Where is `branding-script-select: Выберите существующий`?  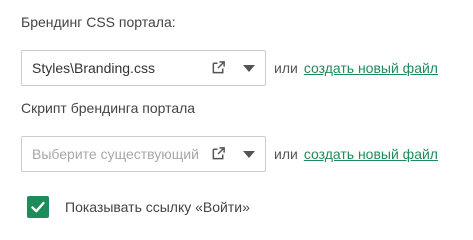
branding-script-select: Выберите существующий is located at coordinates (143, 154).